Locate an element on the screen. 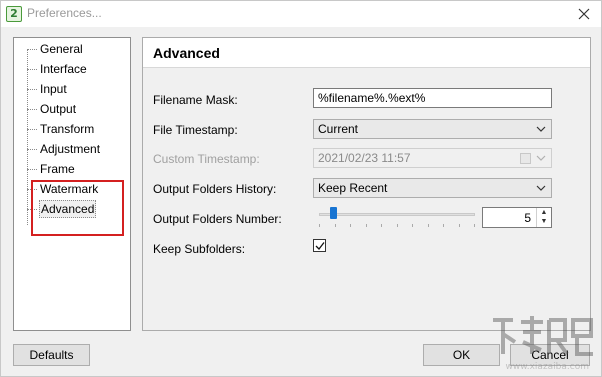  red-highlight-annotation is located at coordinates (77, 208).